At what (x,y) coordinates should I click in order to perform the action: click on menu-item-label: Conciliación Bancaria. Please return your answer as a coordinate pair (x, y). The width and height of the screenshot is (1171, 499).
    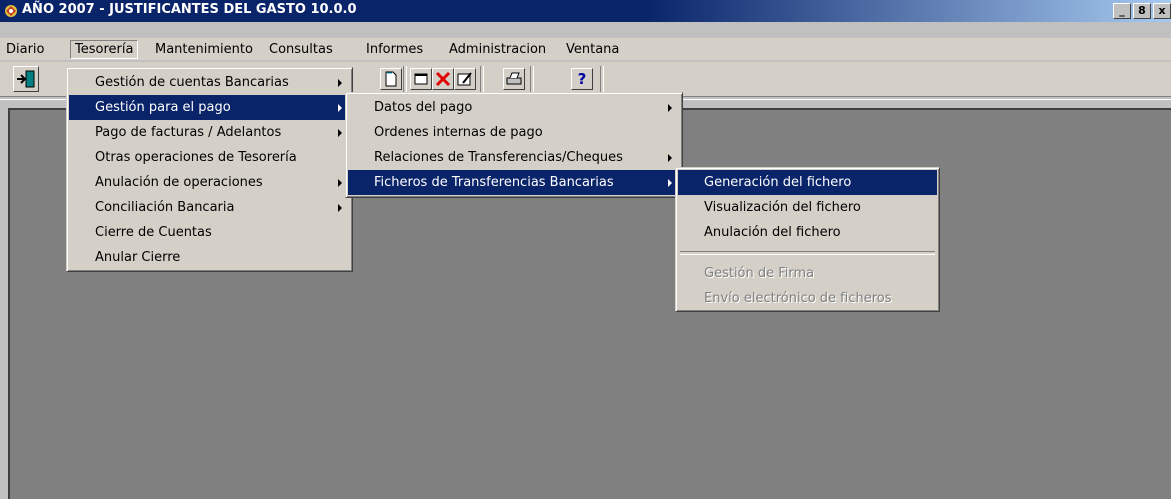
    Looking at the image, I should click on (165, 207).